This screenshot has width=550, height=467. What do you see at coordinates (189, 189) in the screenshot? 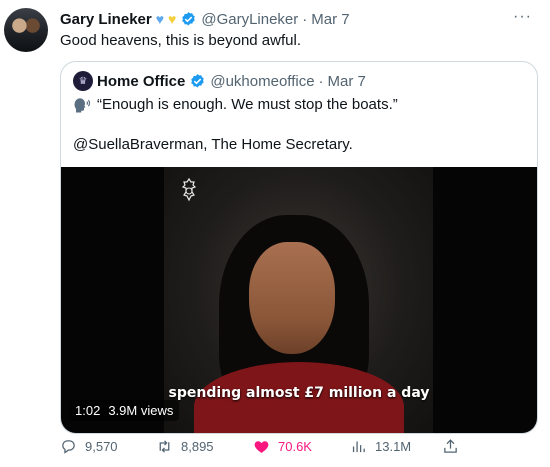
I see `royal-crest-icon` at bounding box center [189, 189].